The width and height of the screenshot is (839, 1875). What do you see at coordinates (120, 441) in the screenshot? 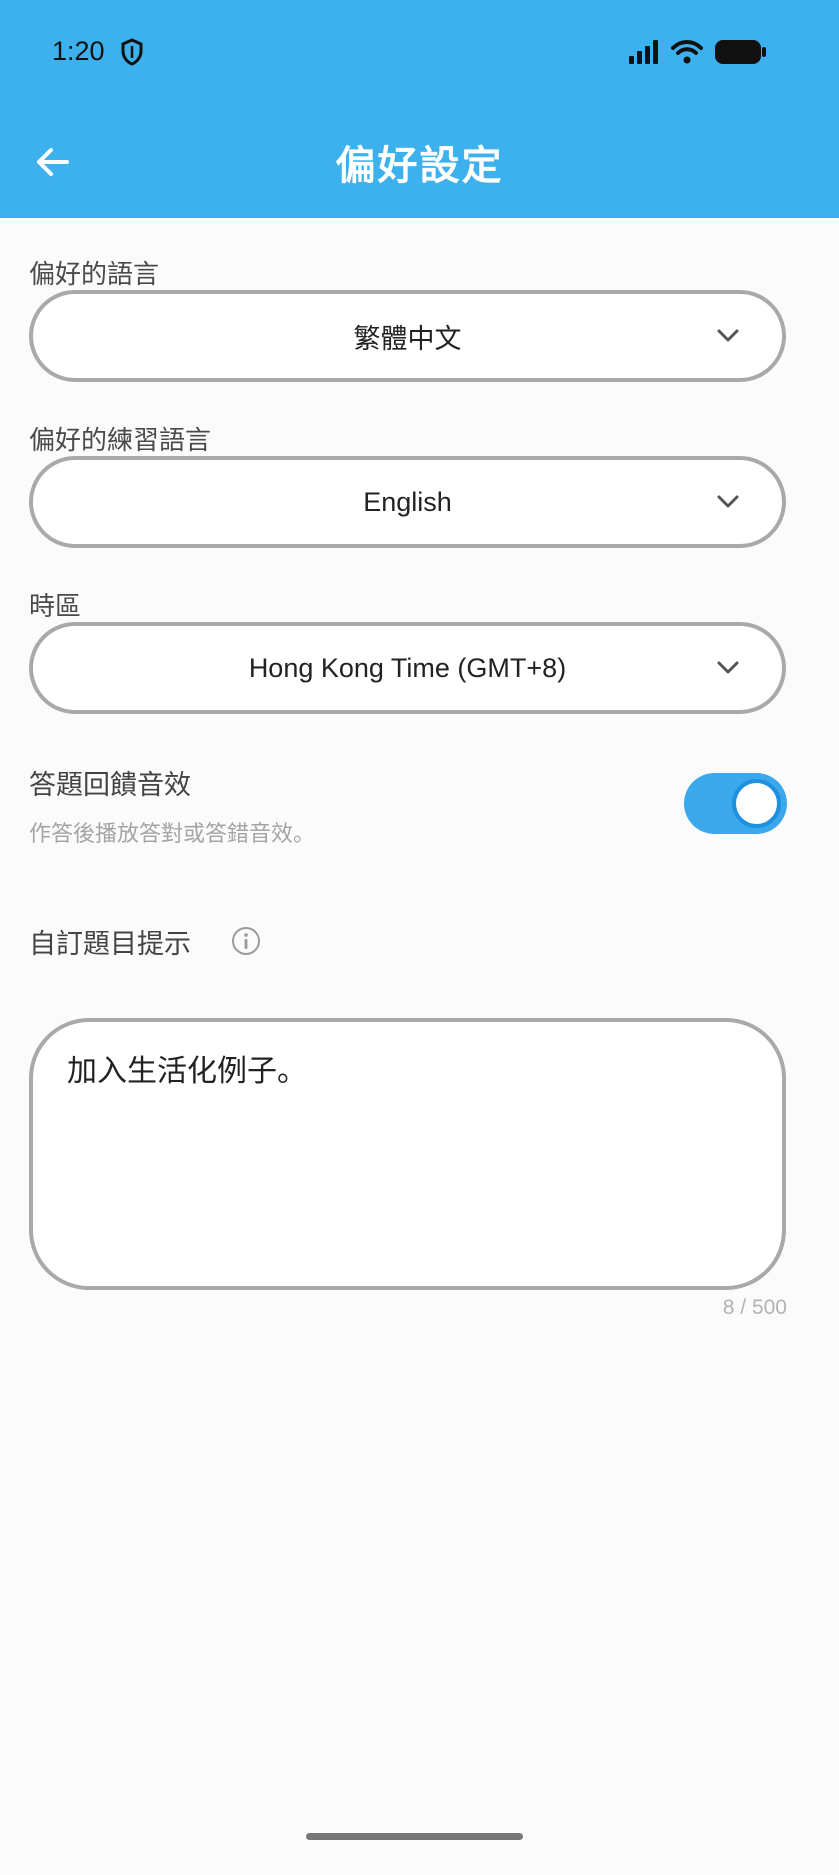
I see `practice-language-label: 偏好的練習語言` at bounding box center [120, 441].